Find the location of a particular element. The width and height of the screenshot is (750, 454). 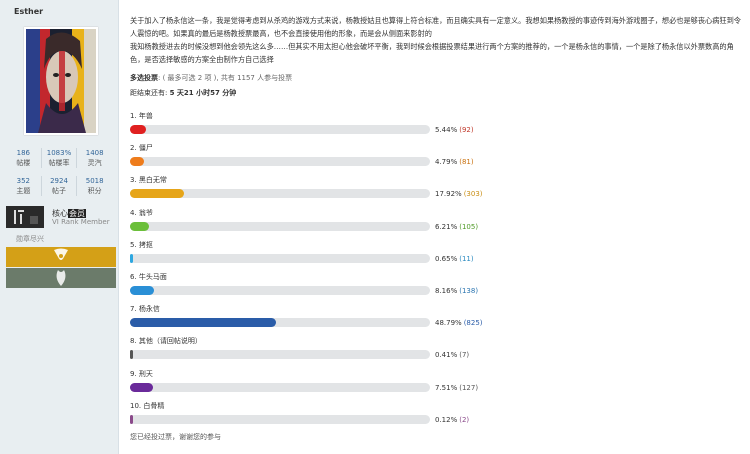

stat-value: 352 is located at coordinates (23, 181).